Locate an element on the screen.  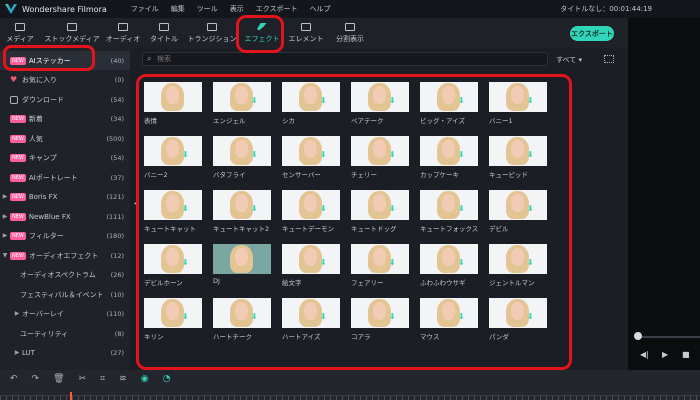
search-row: ⌕ すべて ▾ is located at coordinates (379, 59).